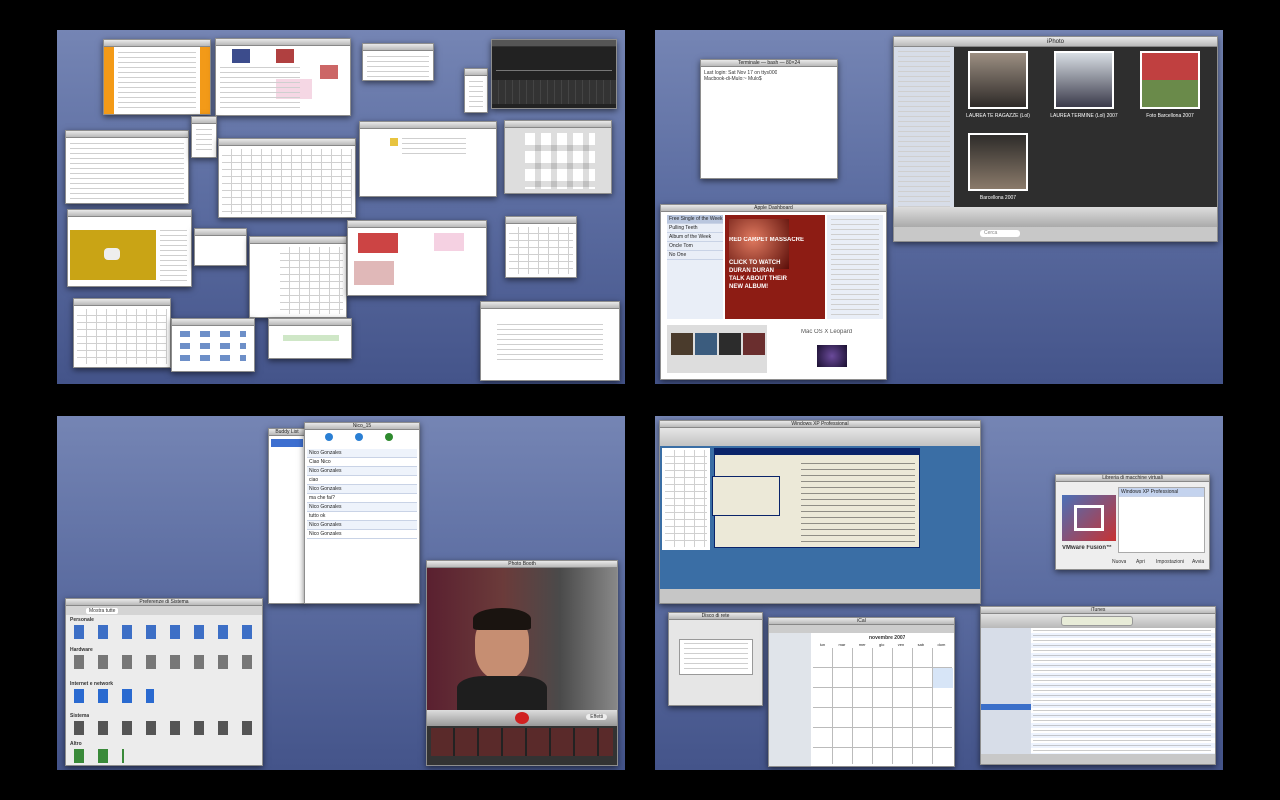  Describe the element at coordinates (820, 424) in the screenshot. I see `vmware-title: Windows XP Professional` at that location.